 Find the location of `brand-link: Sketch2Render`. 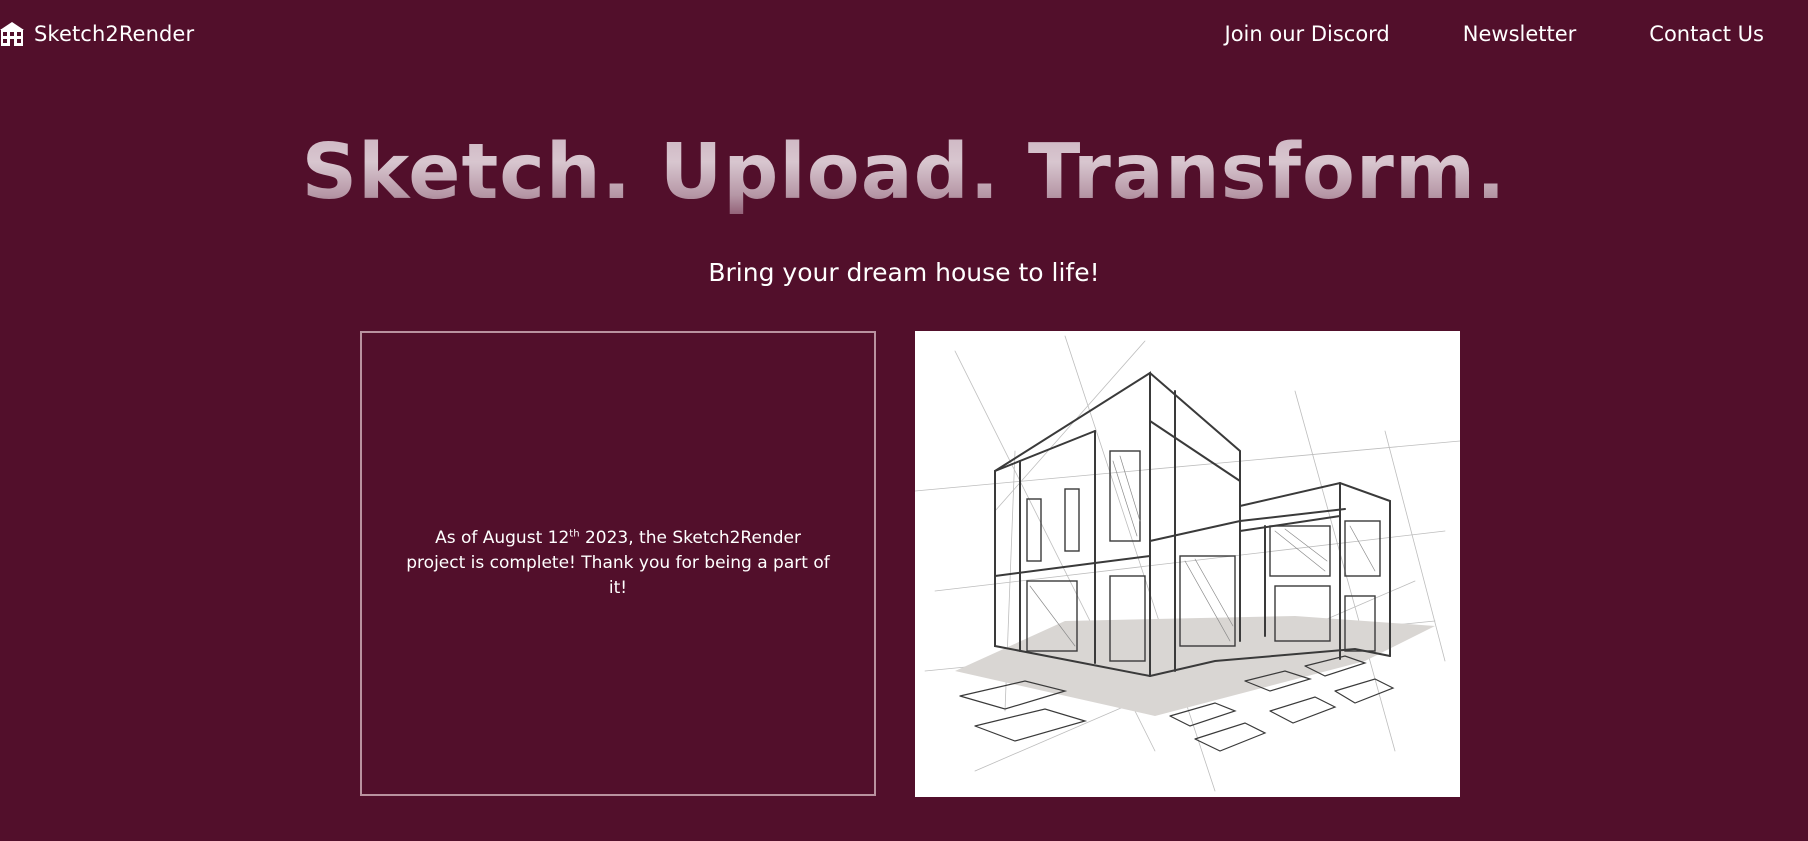

brand-link: Sketch2Render is located at coordinates (97, 34).